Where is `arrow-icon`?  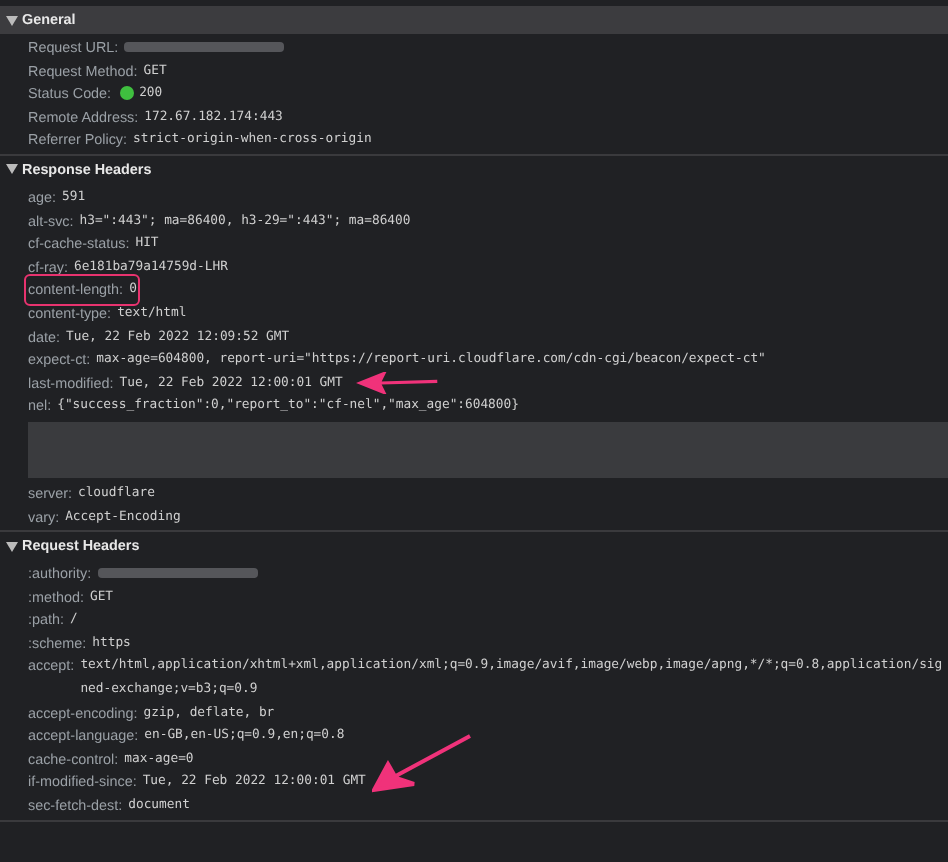 arrow-icon is located at coordinates (421, 763).